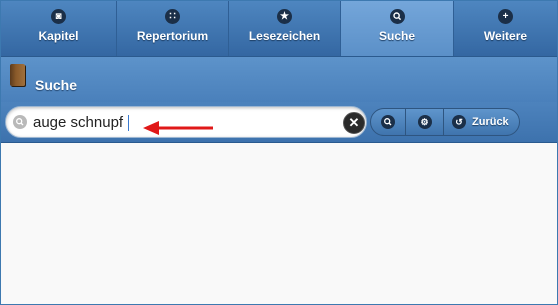 This screenshot has height=305, width=558. I want to click on clear-icon: ✕, so click(354, 123).